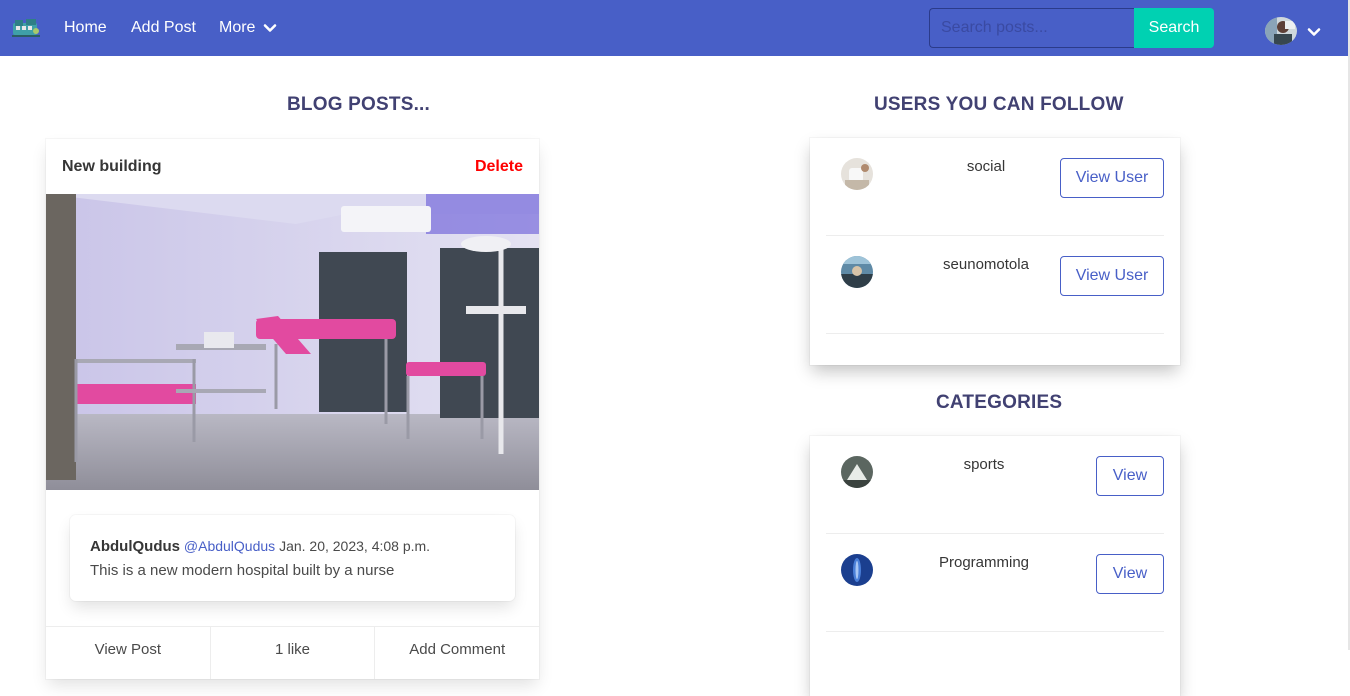 The width and height of the screenshot is (1350, 696). What do you see at coordinates (163, 28) in the screenshot?
I see `nav-add-post-link: Add Post` at bounding box center [163, 28].